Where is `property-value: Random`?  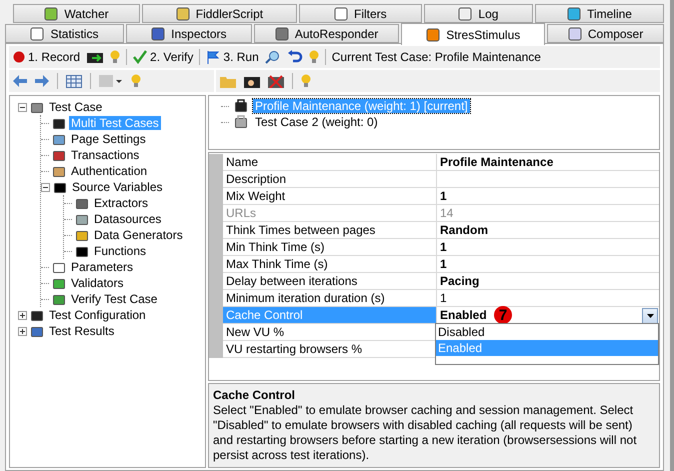 property-value: Random is located at coordinates (464, 230).